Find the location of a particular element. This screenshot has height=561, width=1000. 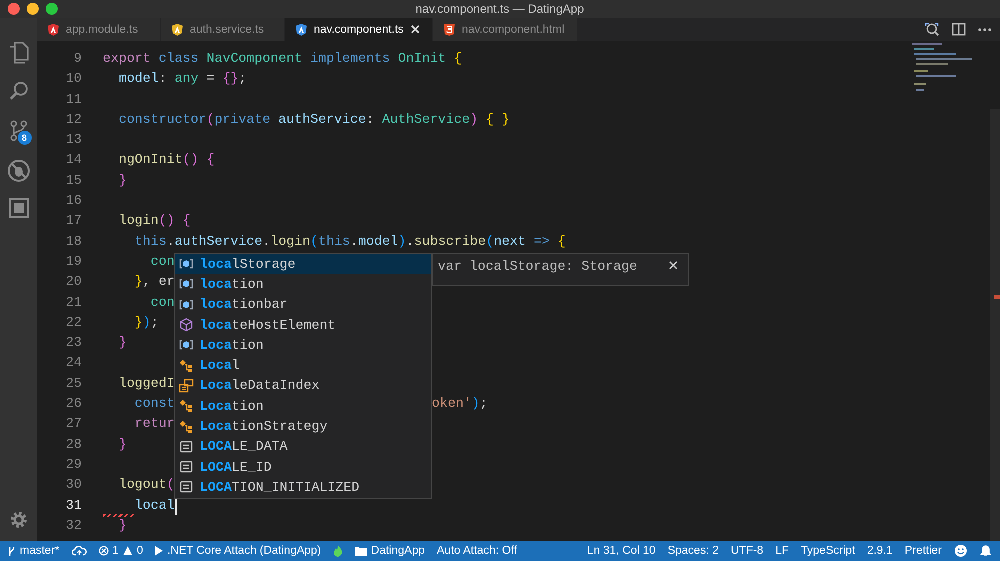

cloud-upload-icon is located at coordinates (79, 551).